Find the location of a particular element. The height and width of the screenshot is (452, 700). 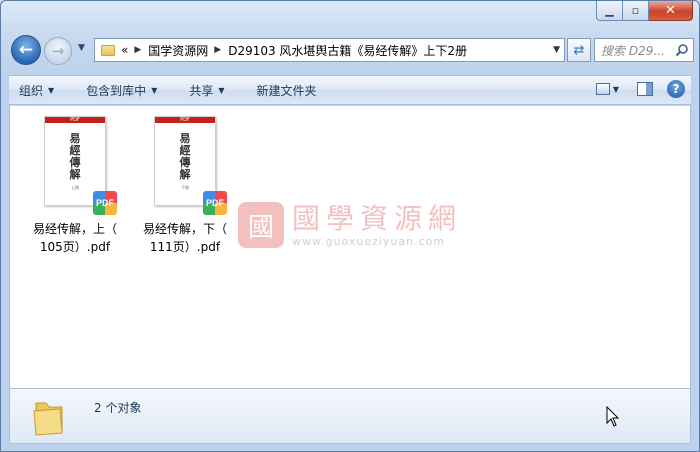

organize-label: 组织 is located at coordinates (31, 90).